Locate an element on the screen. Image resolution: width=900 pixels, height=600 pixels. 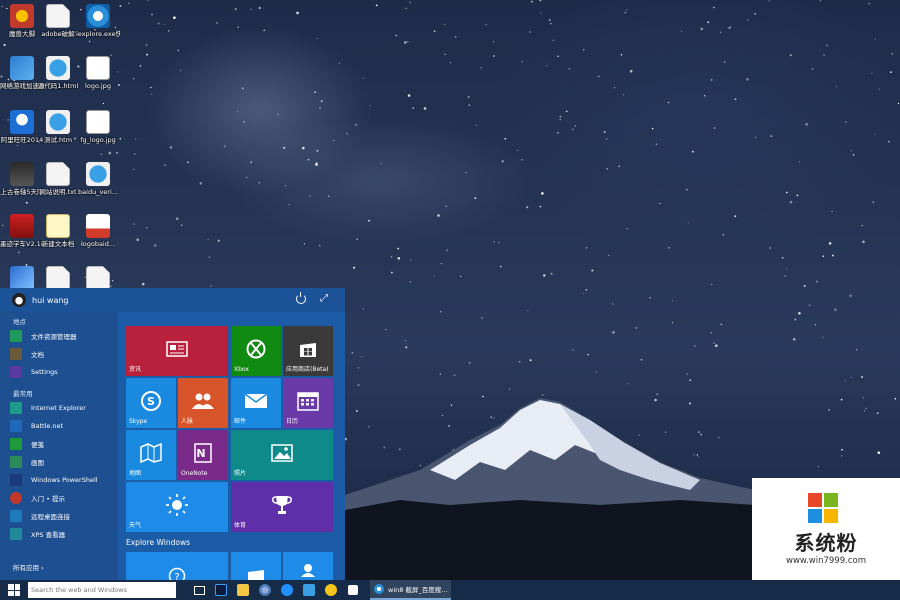
desktop-icon-label: 网站说明.txt is located at coordinates (58, 192).